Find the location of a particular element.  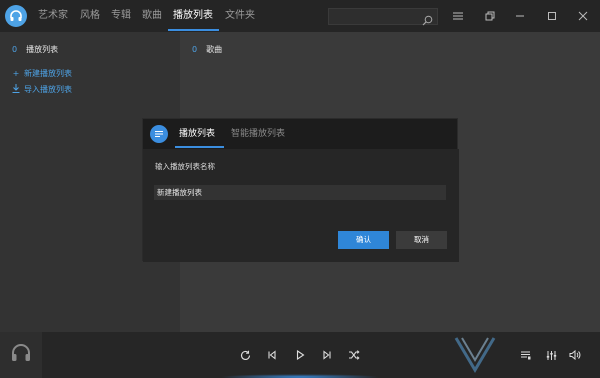

next-icon is located at coordinates (327, 355).